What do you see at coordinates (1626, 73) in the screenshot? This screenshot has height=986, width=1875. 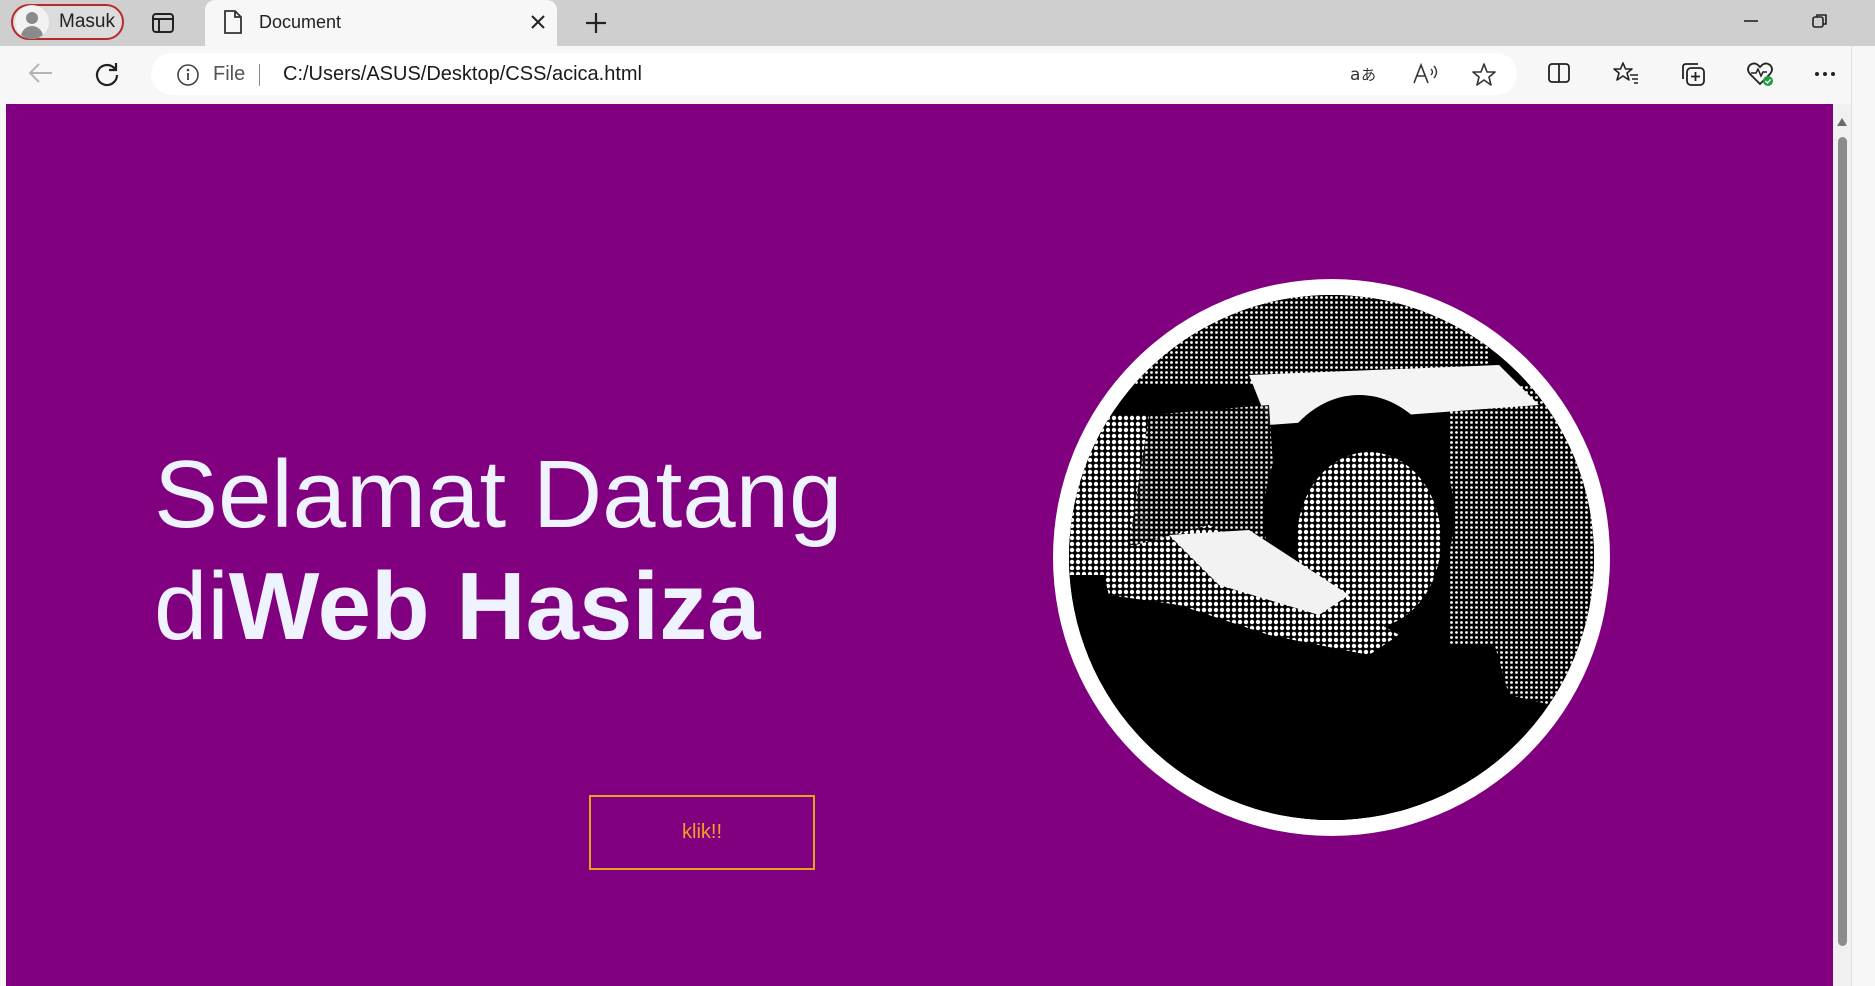 I see `favorites-icon` at bounding box center [1626, 73].